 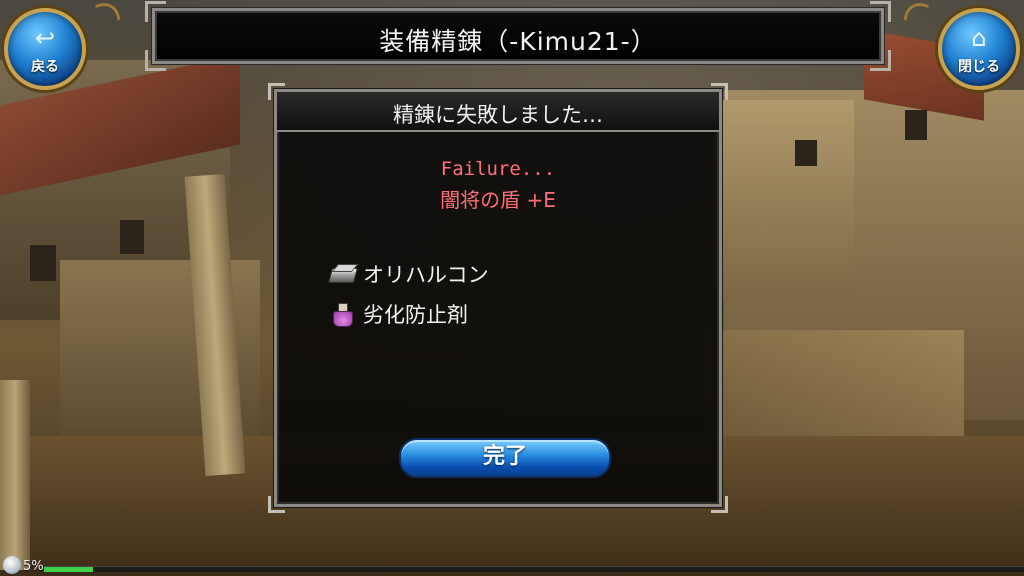 What do you see at coordinates (498, 200) in the screenshot?
I see `item-name: 闇将の盾 +E` at bounding box center [498, 200].